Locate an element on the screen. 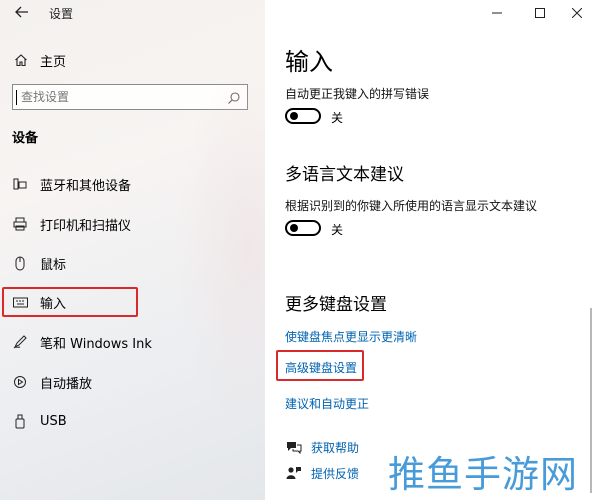 The height and width of the screenshot is (500, 596). sidebar-item-mouse: 鼠标 is located at coordinates (39, 263).